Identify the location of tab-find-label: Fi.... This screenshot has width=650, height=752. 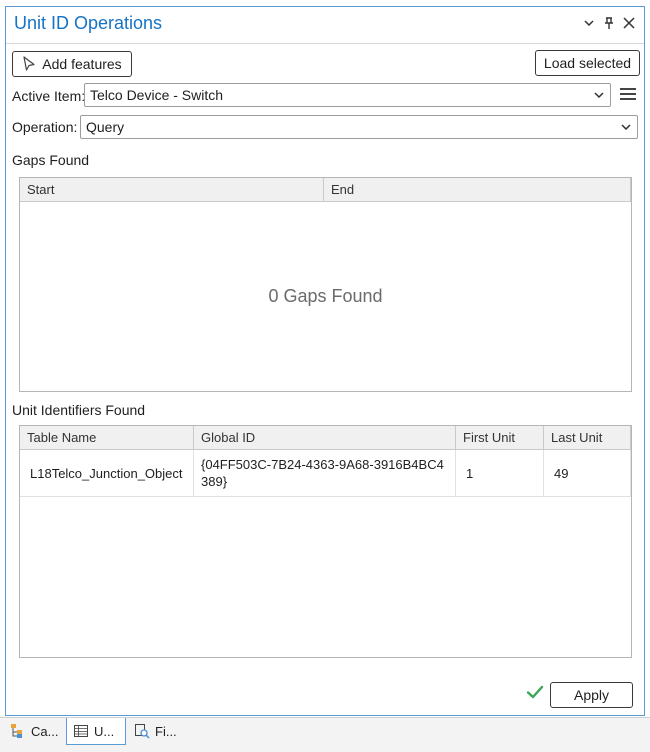
(166, 731).